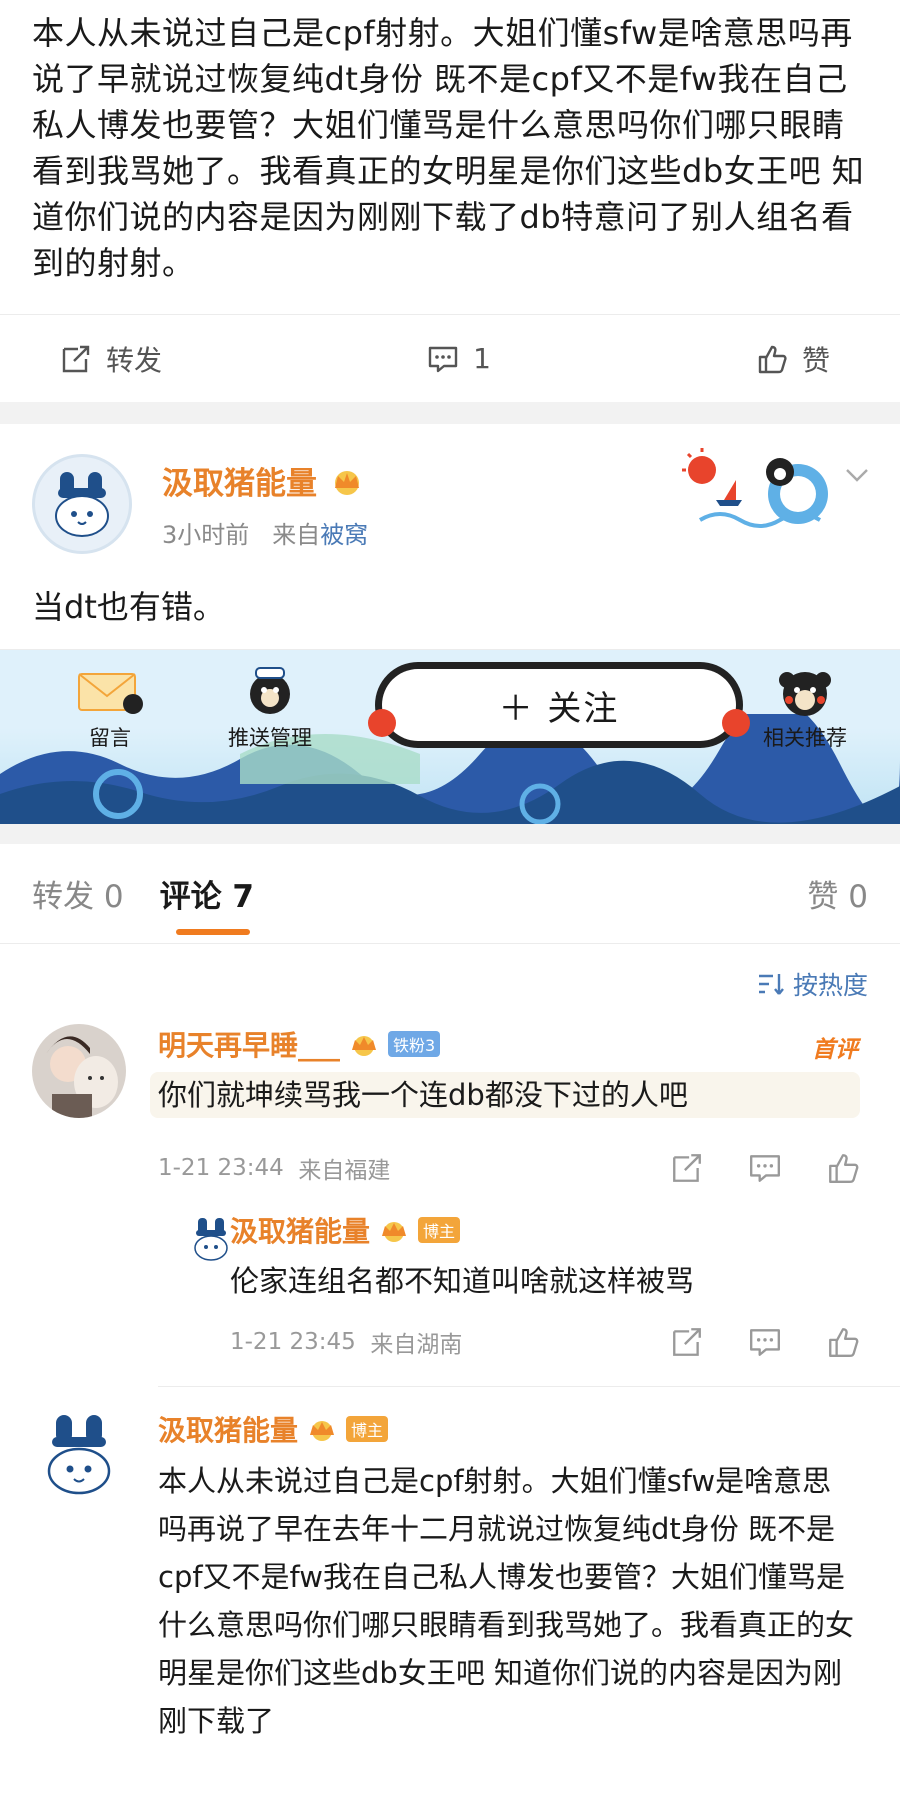 Image resolution: width=900 pixels, height=1800 pixels. I want to click on message-button: 留言, so click(110, 707).